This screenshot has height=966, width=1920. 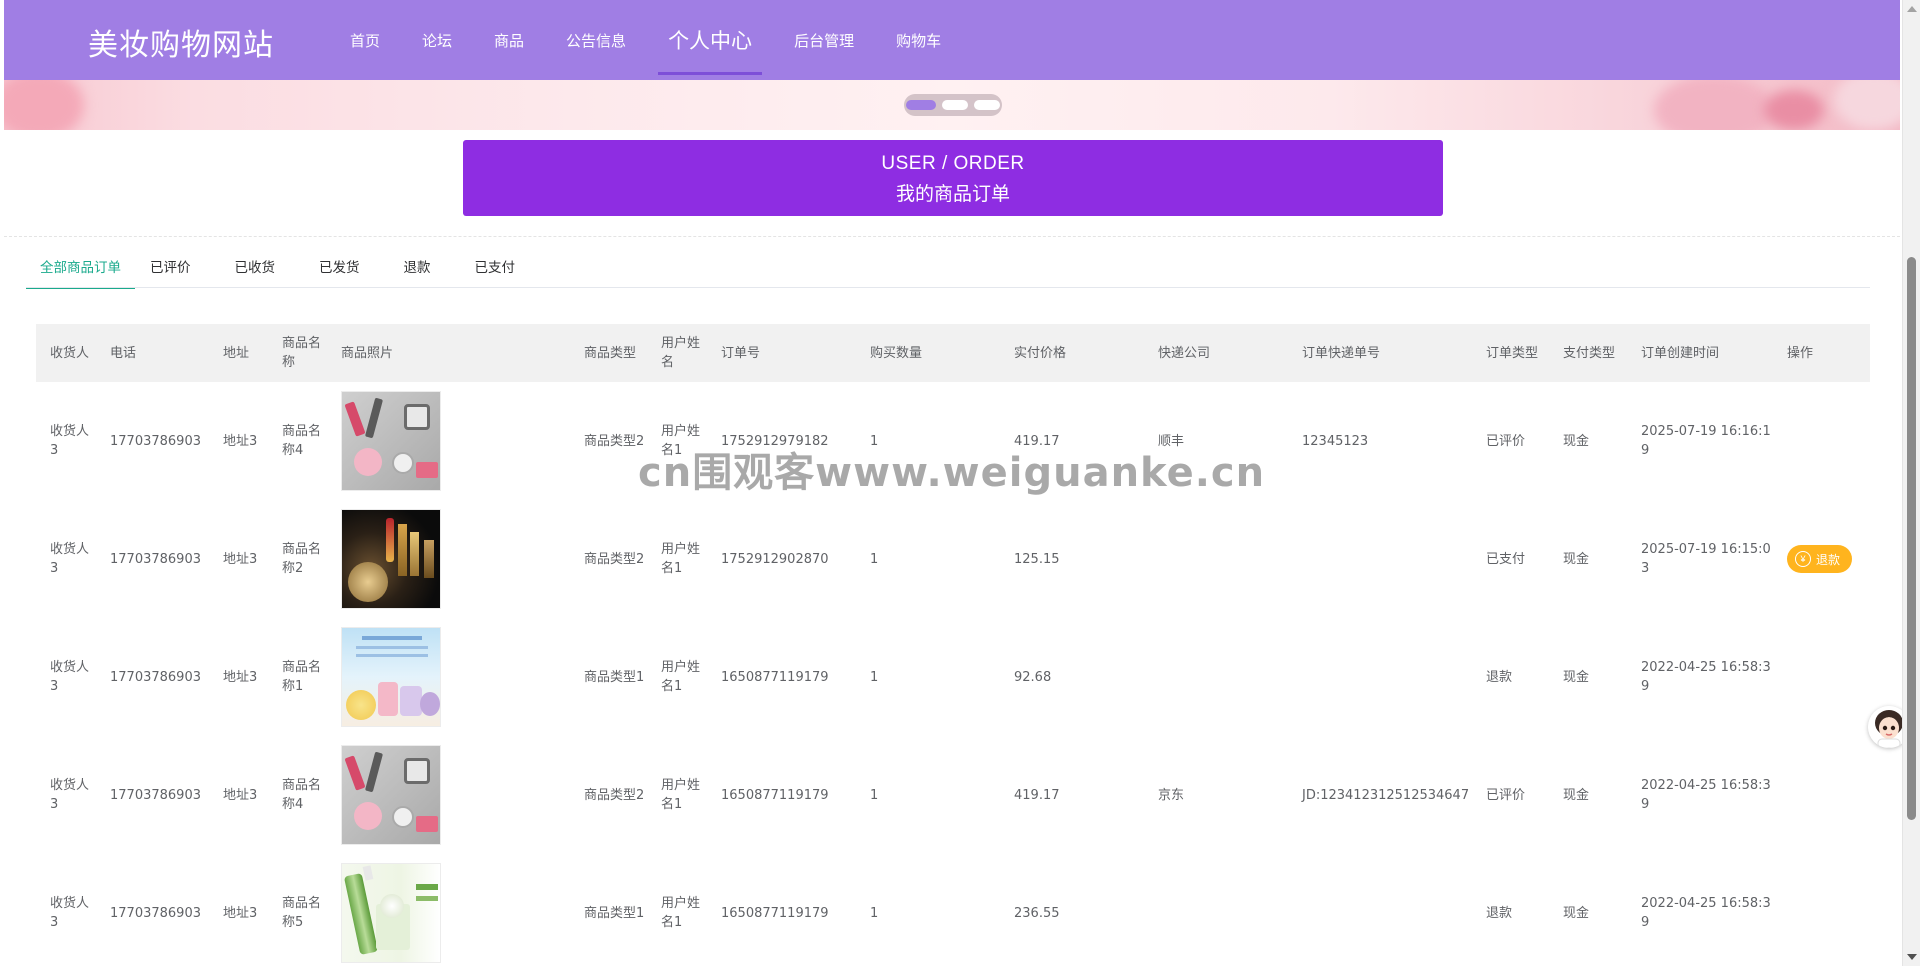 I want to click on col-product-type: 商品类型, so click(x=610, y=353).